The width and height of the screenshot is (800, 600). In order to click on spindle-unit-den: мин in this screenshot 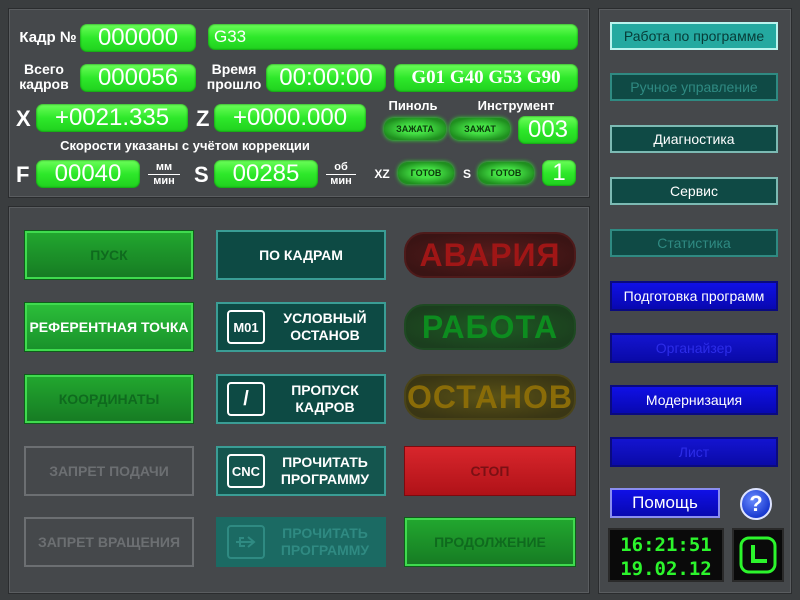, I will do `click(341, 181)`.